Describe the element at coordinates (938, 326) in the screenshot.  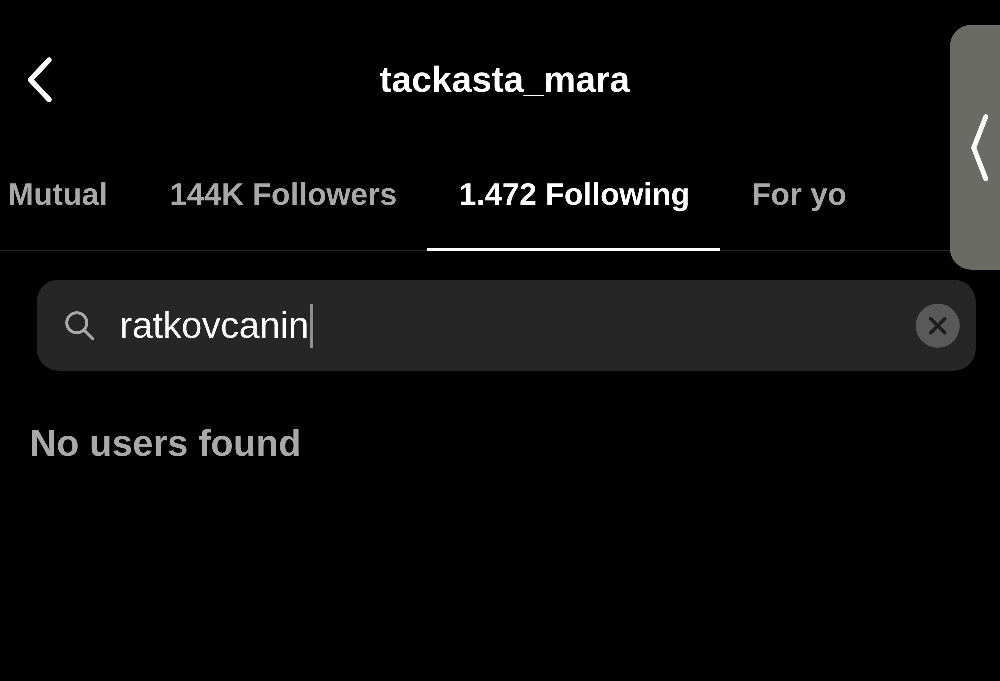
I see `clear-icon` at that location.